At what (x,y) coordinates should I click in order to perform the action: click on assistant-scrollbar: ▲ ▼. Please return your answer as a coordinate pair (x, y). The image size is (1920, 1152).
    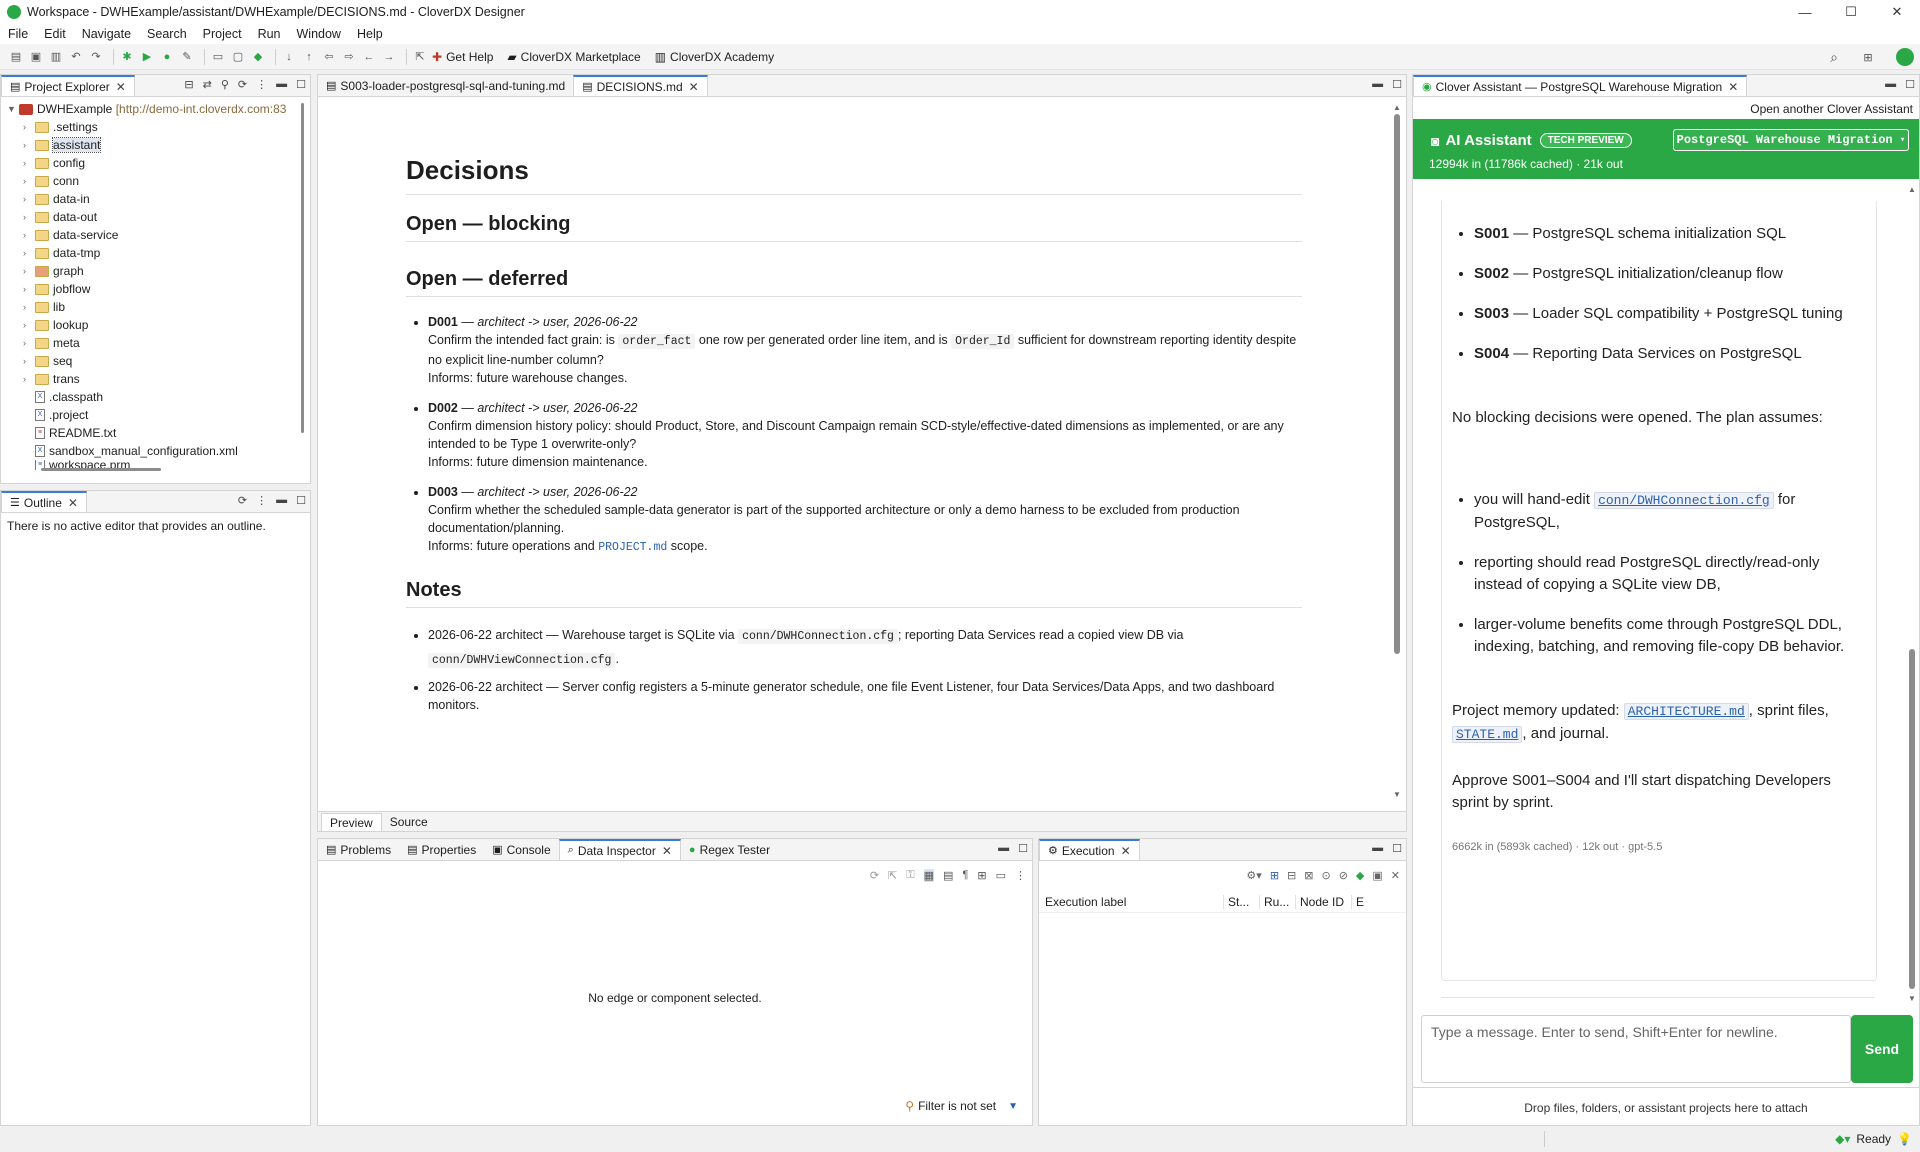
    Looking at the image, I should click on (1912, 594).